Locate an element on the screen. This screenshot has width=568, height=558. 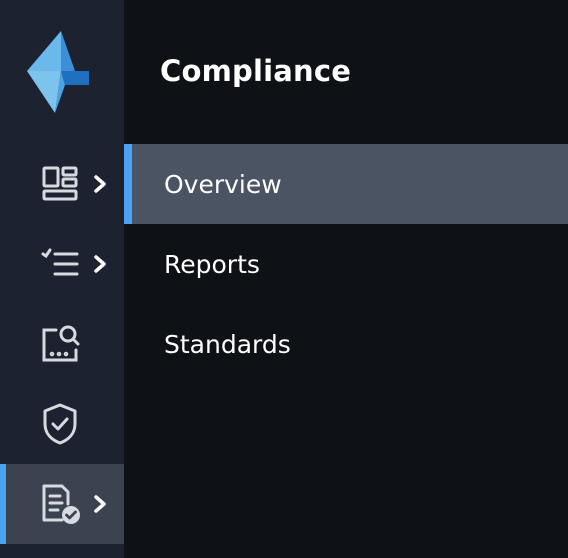
checklist-icon is located at coordinates (60, 264).